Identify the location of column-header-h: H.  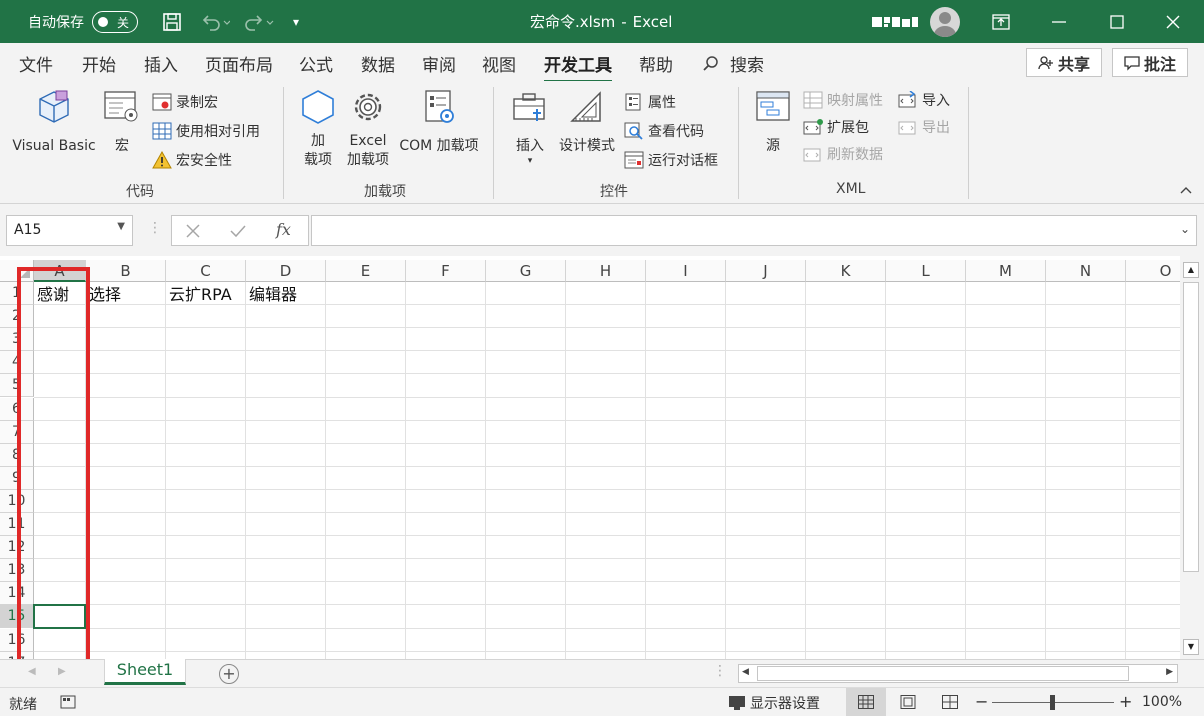
(606, 271).